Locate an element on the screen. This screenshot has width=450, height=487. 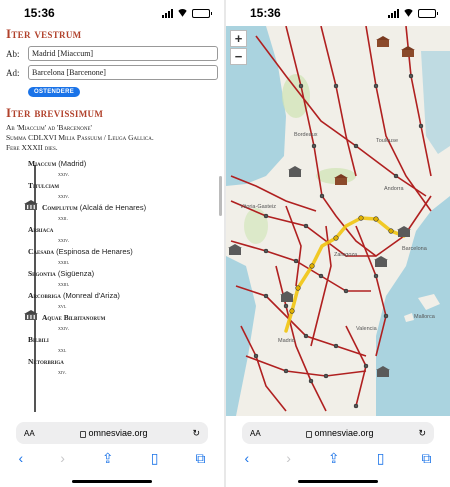
map-label: Bordeaux is located at coordinates (306, 135).